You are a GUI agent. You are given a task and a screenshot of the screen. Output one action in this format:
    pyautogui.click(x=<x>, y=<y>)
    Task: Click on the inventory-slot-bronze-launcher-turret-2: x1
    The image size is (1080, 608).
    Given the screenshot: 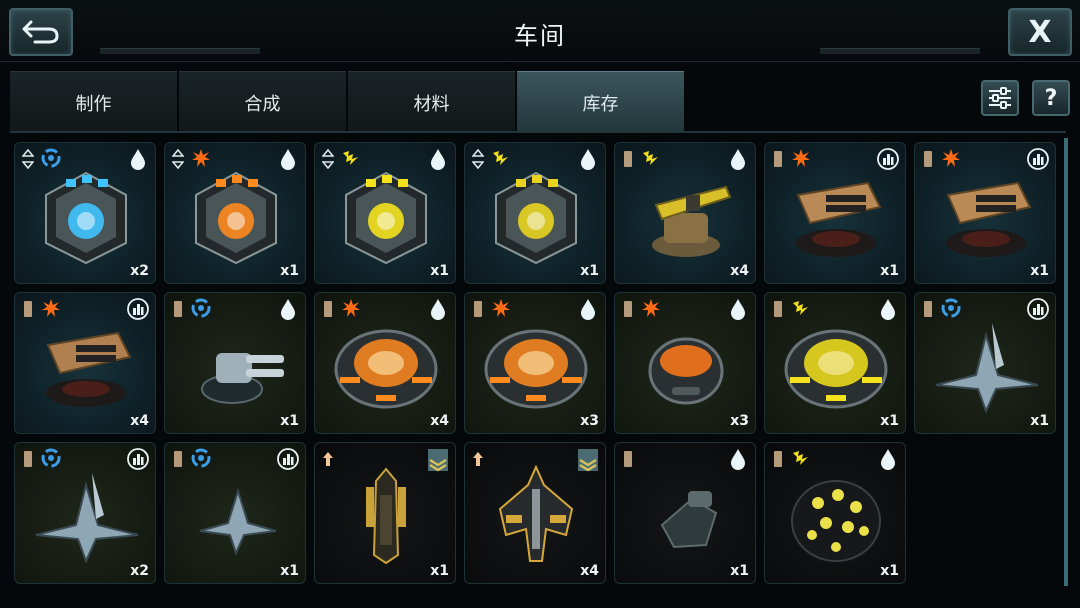 What is the action you would take?
    pyautogui.click(x=985, y=213)
    